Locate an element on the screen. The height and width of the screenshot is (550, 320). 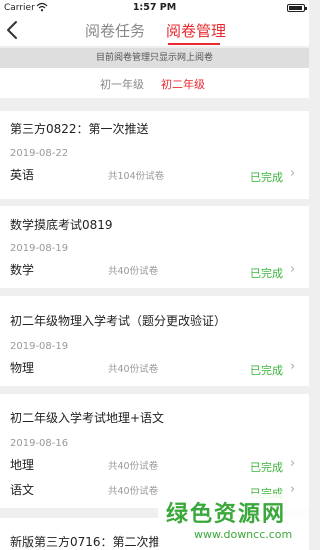
clock-time: 1:57 PM is located at coordinates (154, 7).